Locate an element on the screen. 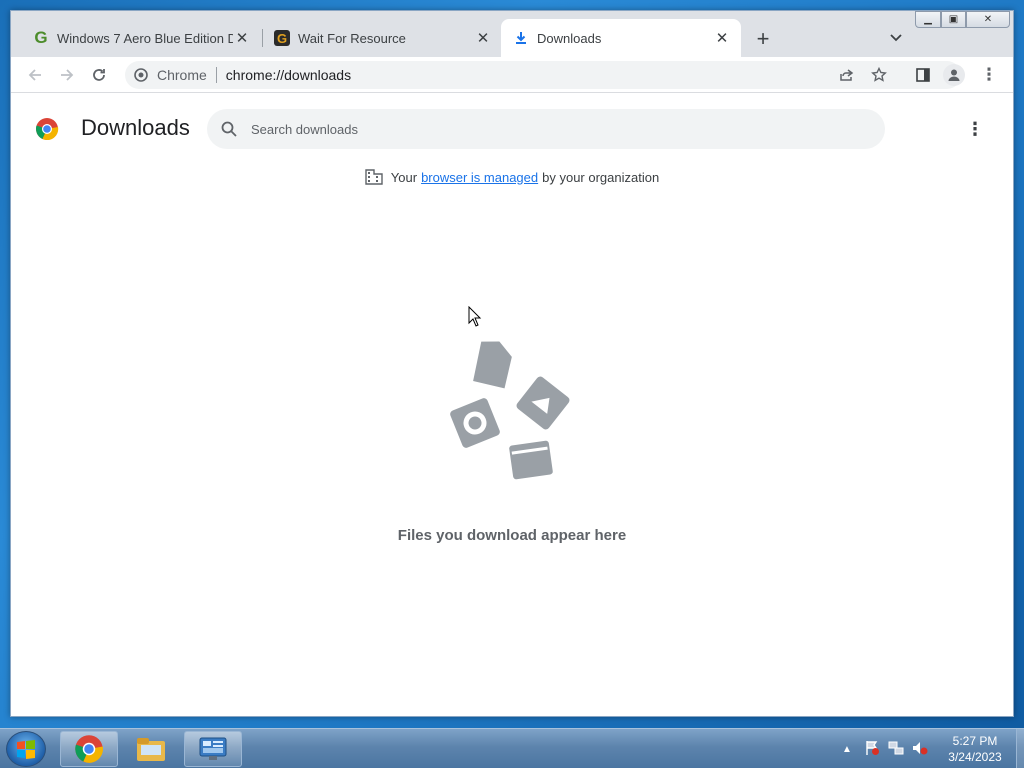 This screenshot has height=768, width=1024. omnibox-divider is located at coordinates (216, 75).